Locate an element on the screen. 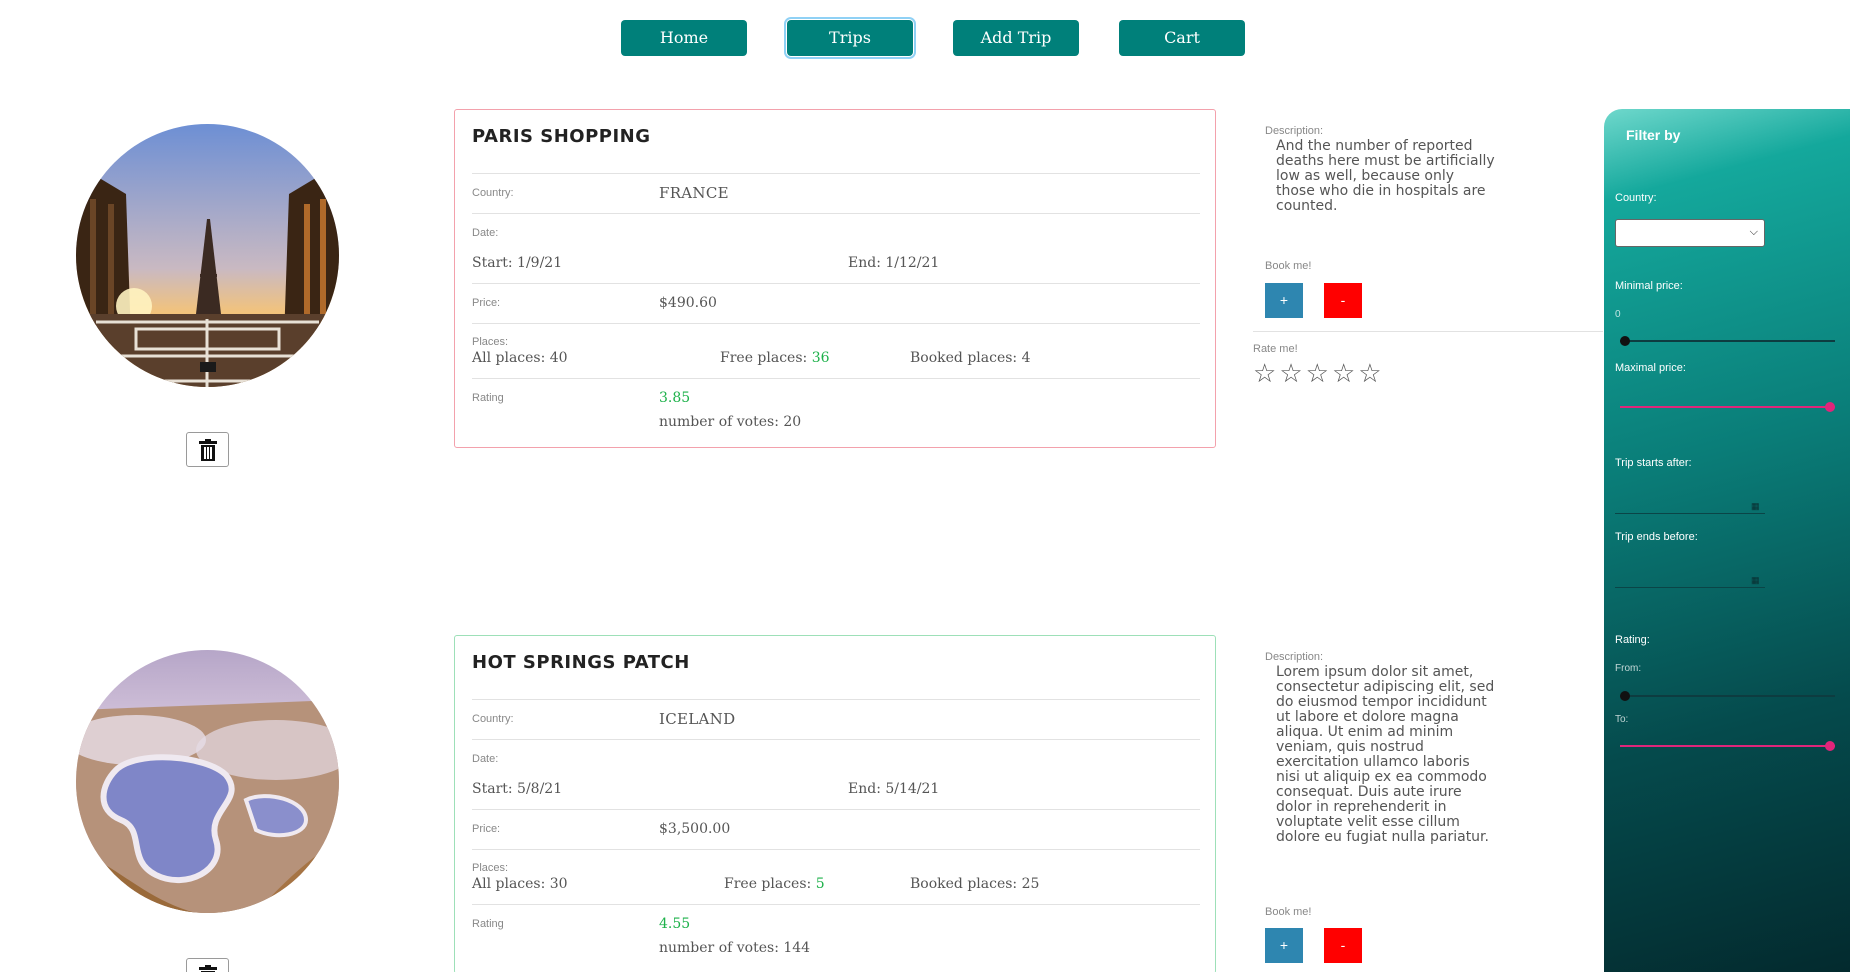 This screenshot has width=1850, height=972. end-date: End: 1/12/21 is located at coordinates (894, 263).